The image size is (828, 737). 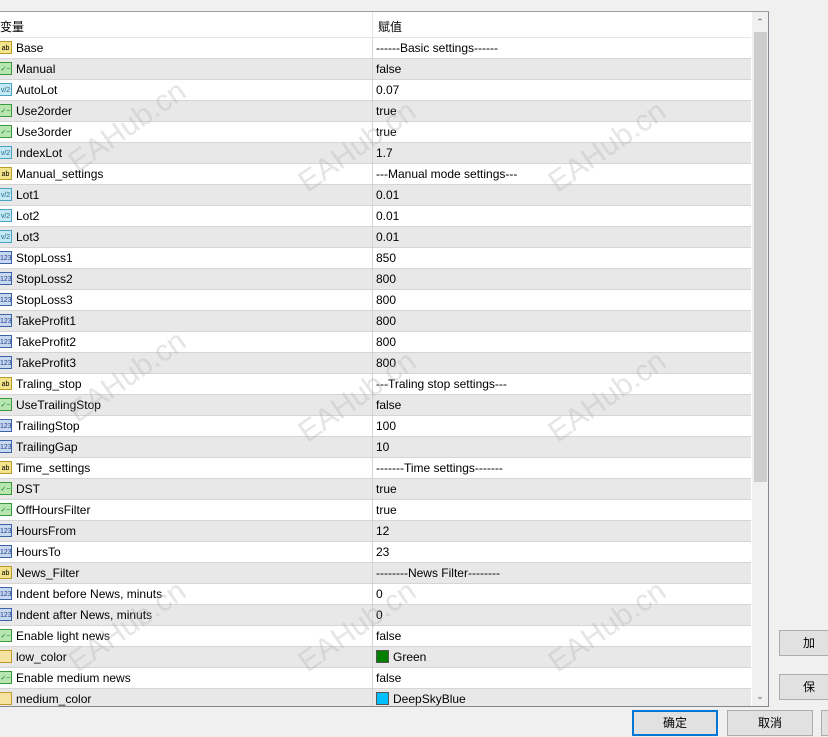 I want to click on scroll-down-icon: ⌄, so click(x=760, y=696).